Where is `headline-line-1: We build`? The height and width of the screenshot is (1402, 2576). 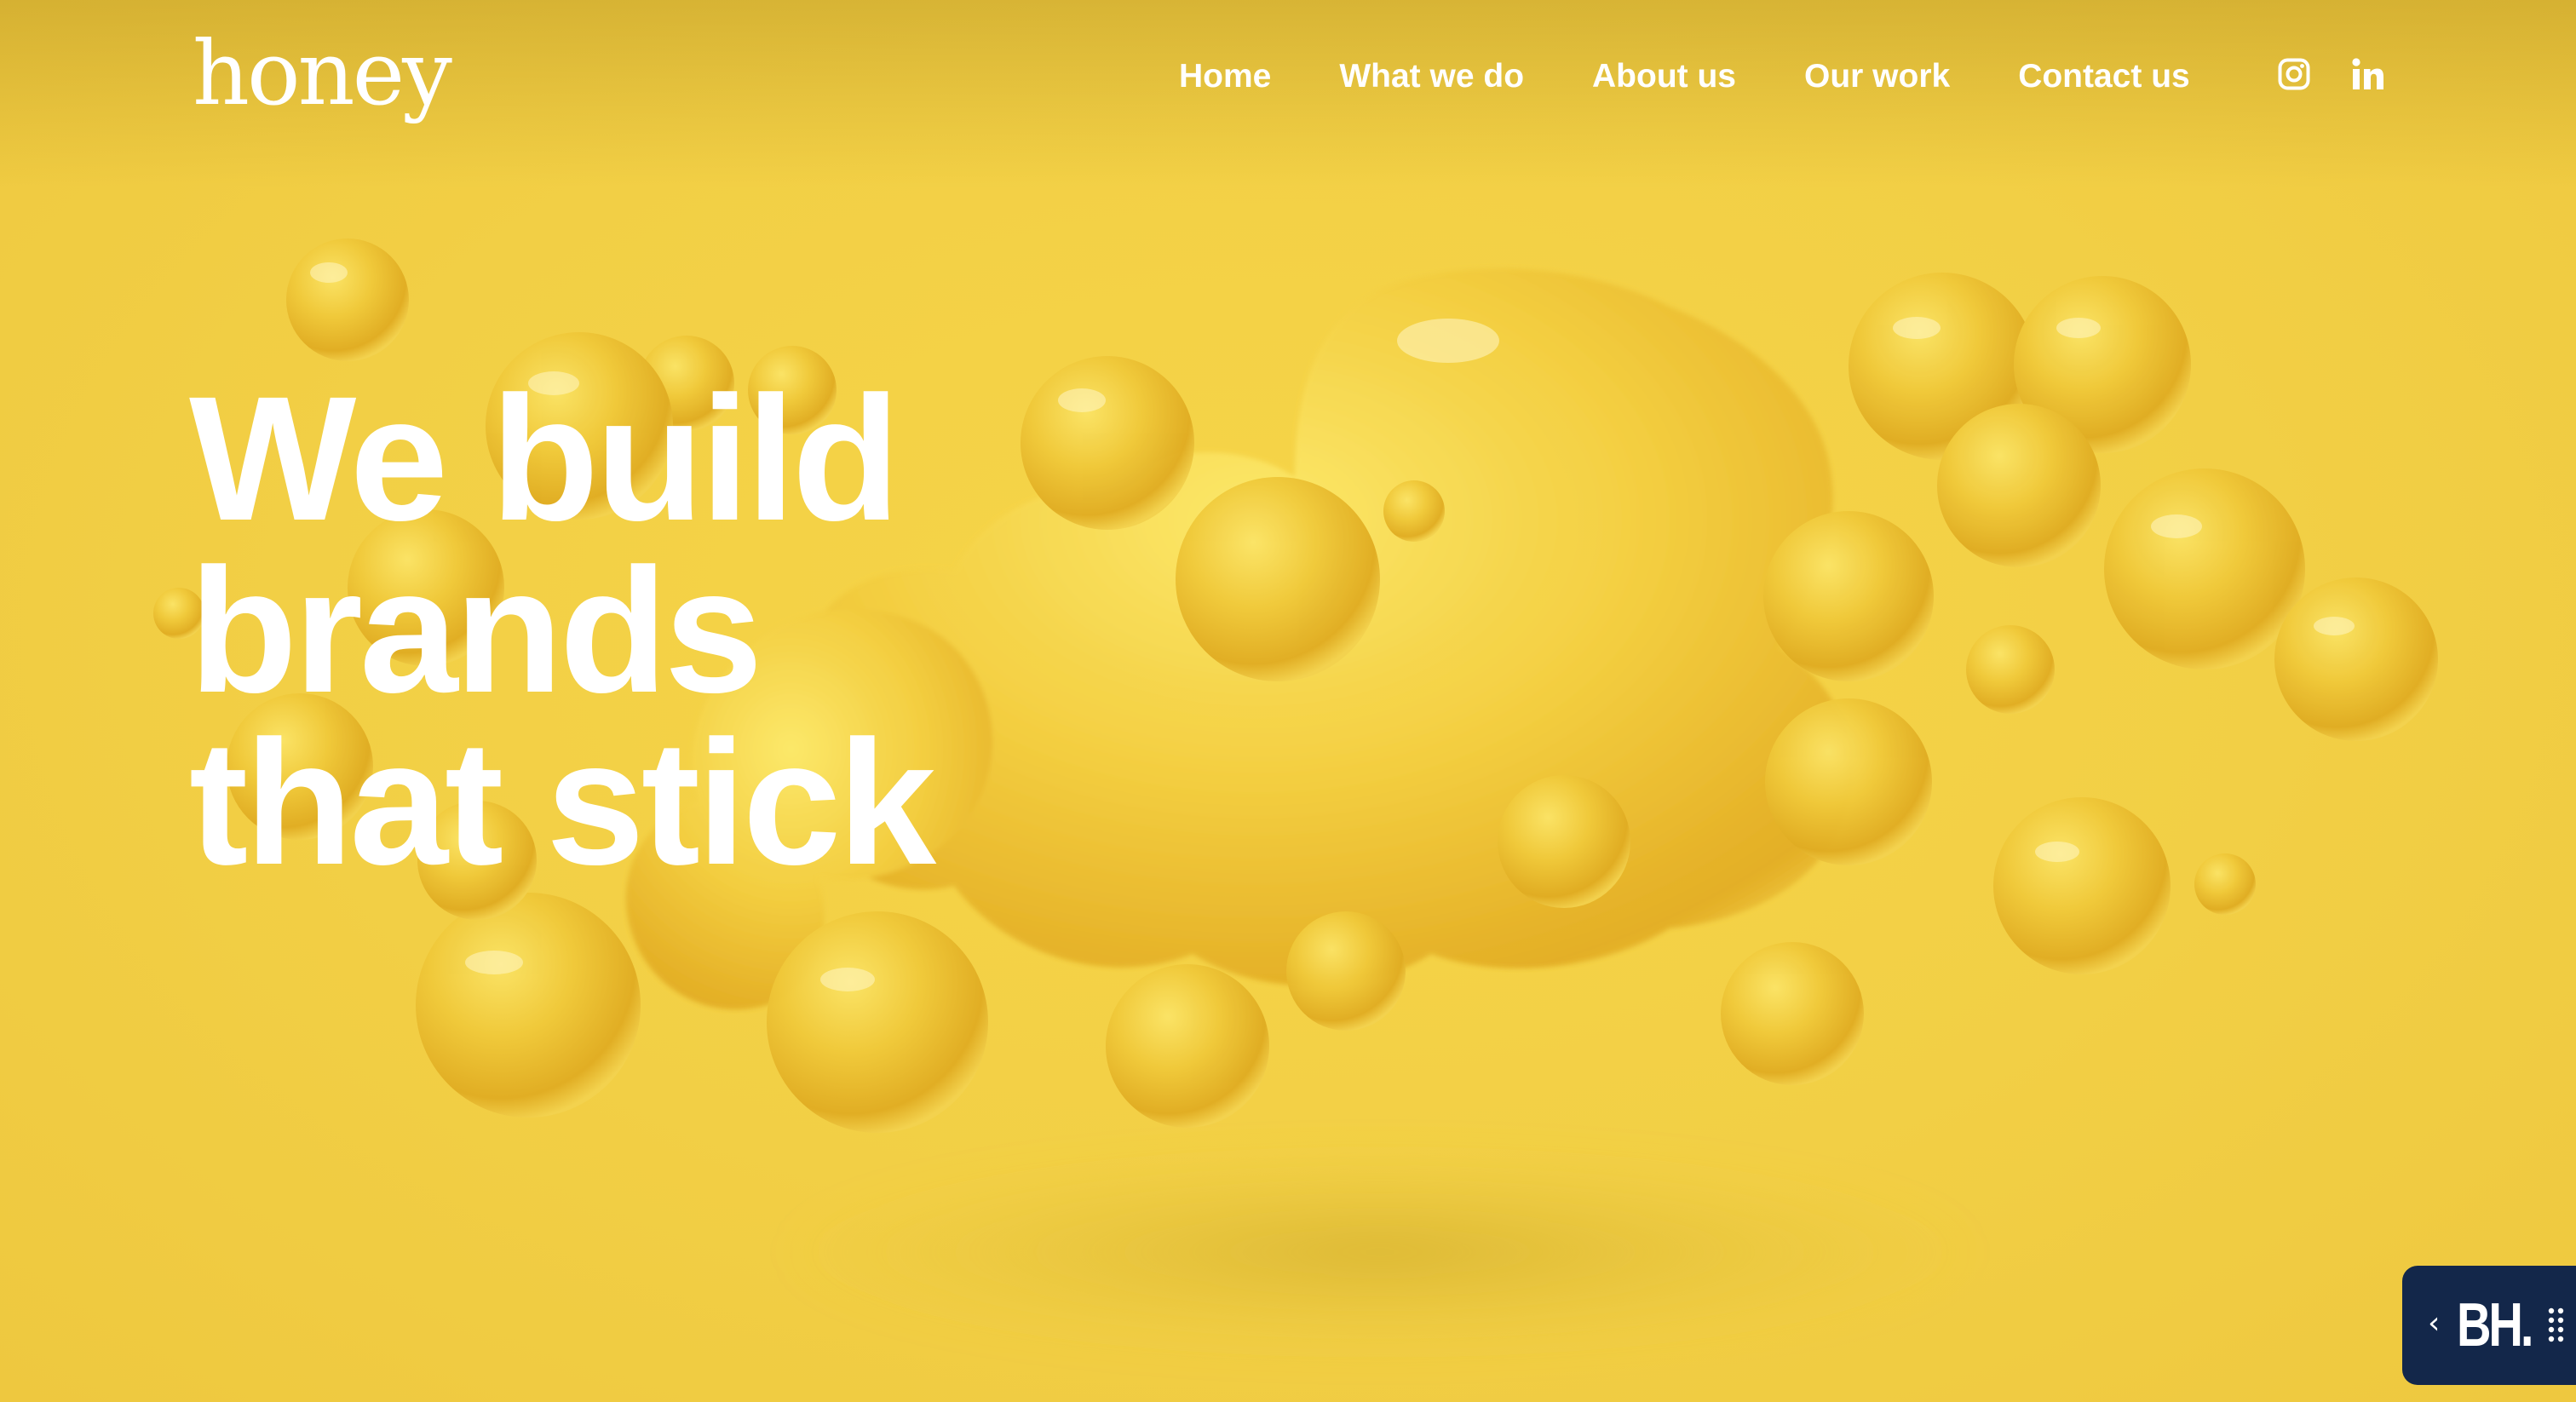 headline-line-1: We build is located at coordinates (545, 459).